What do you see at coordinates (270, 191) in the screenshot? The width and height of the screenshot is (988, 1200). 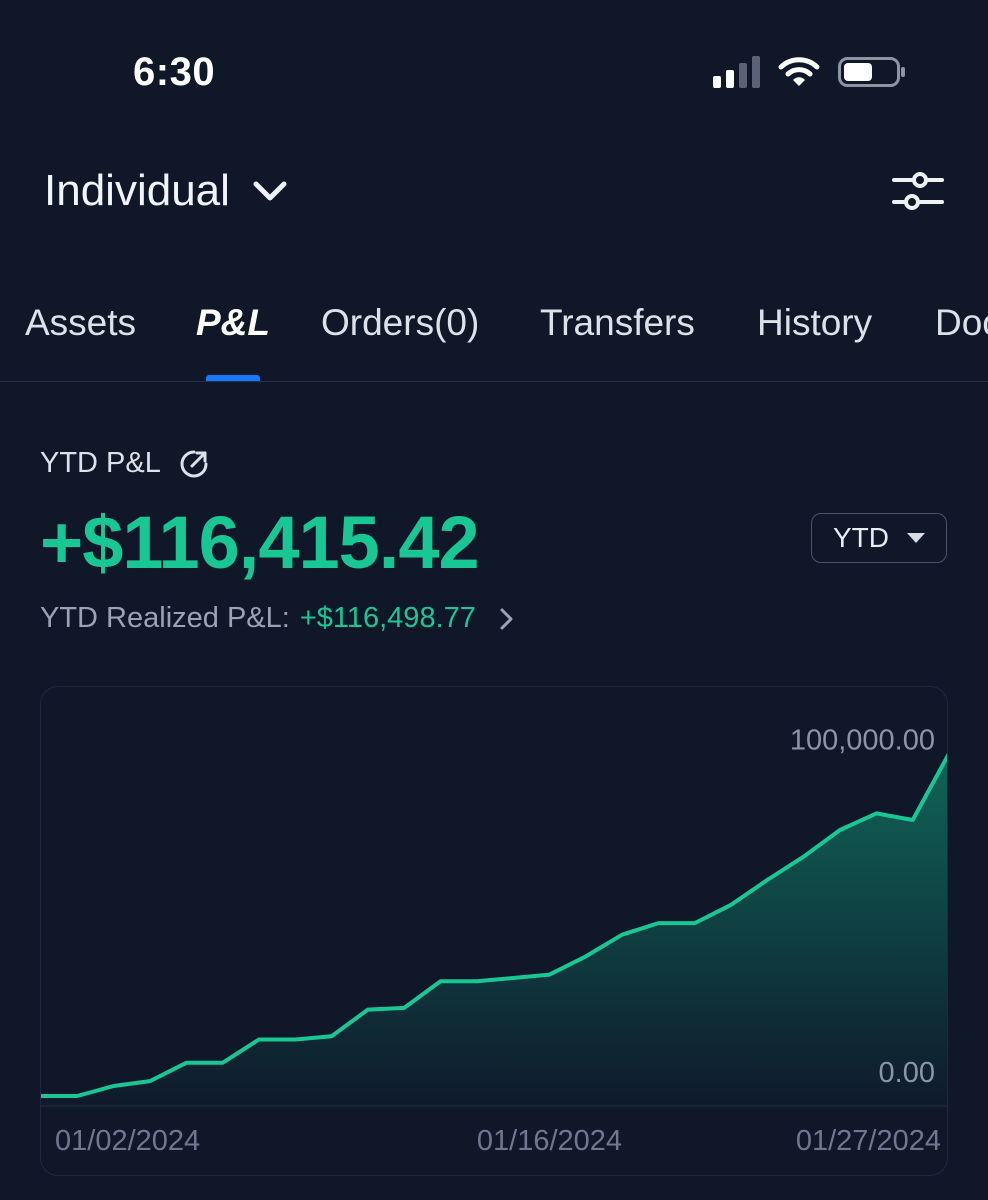 I see `chevron-down-icon` at bounding box center [270, 191].